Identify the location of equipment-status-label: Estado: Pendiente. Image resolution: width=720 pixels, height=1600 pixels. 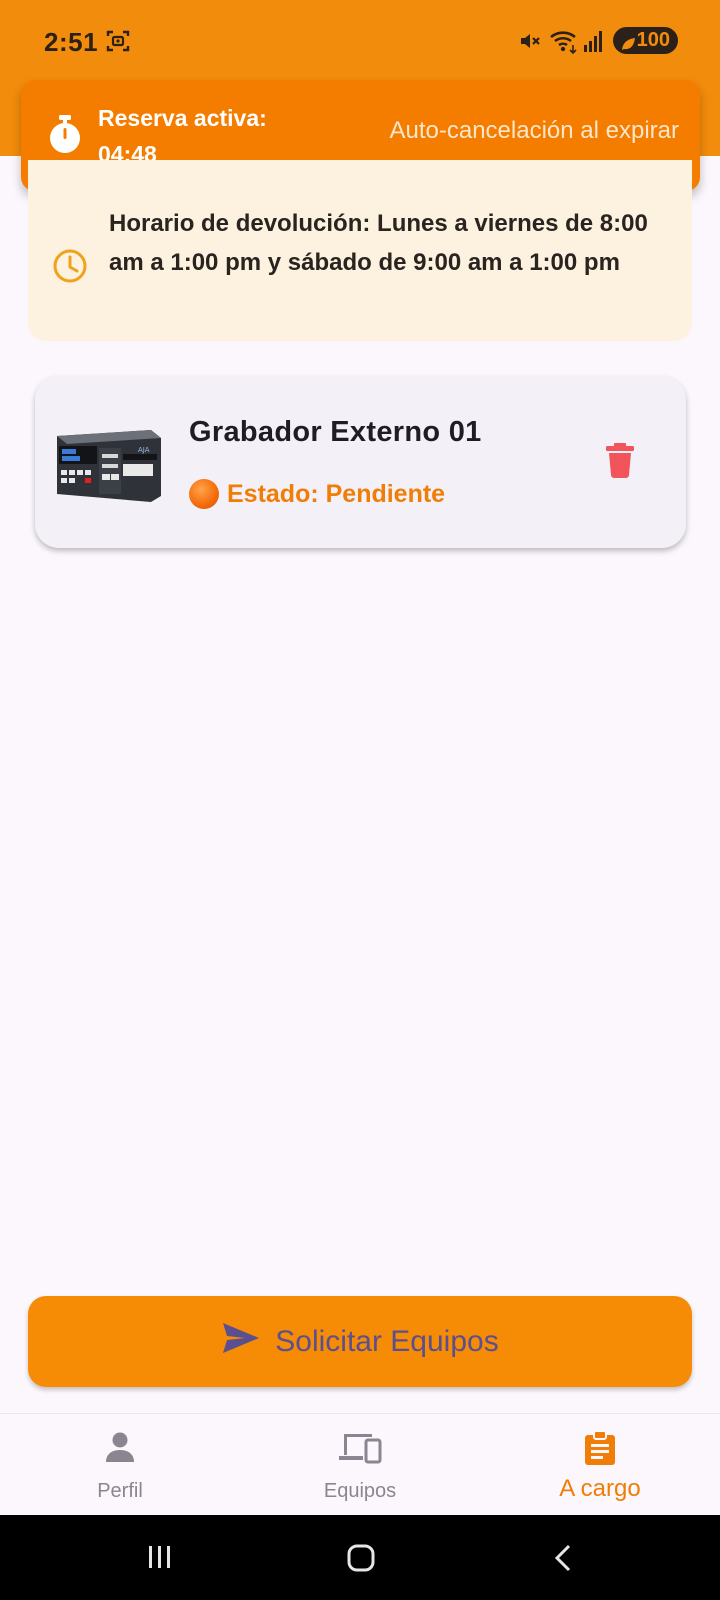
(336, 493).